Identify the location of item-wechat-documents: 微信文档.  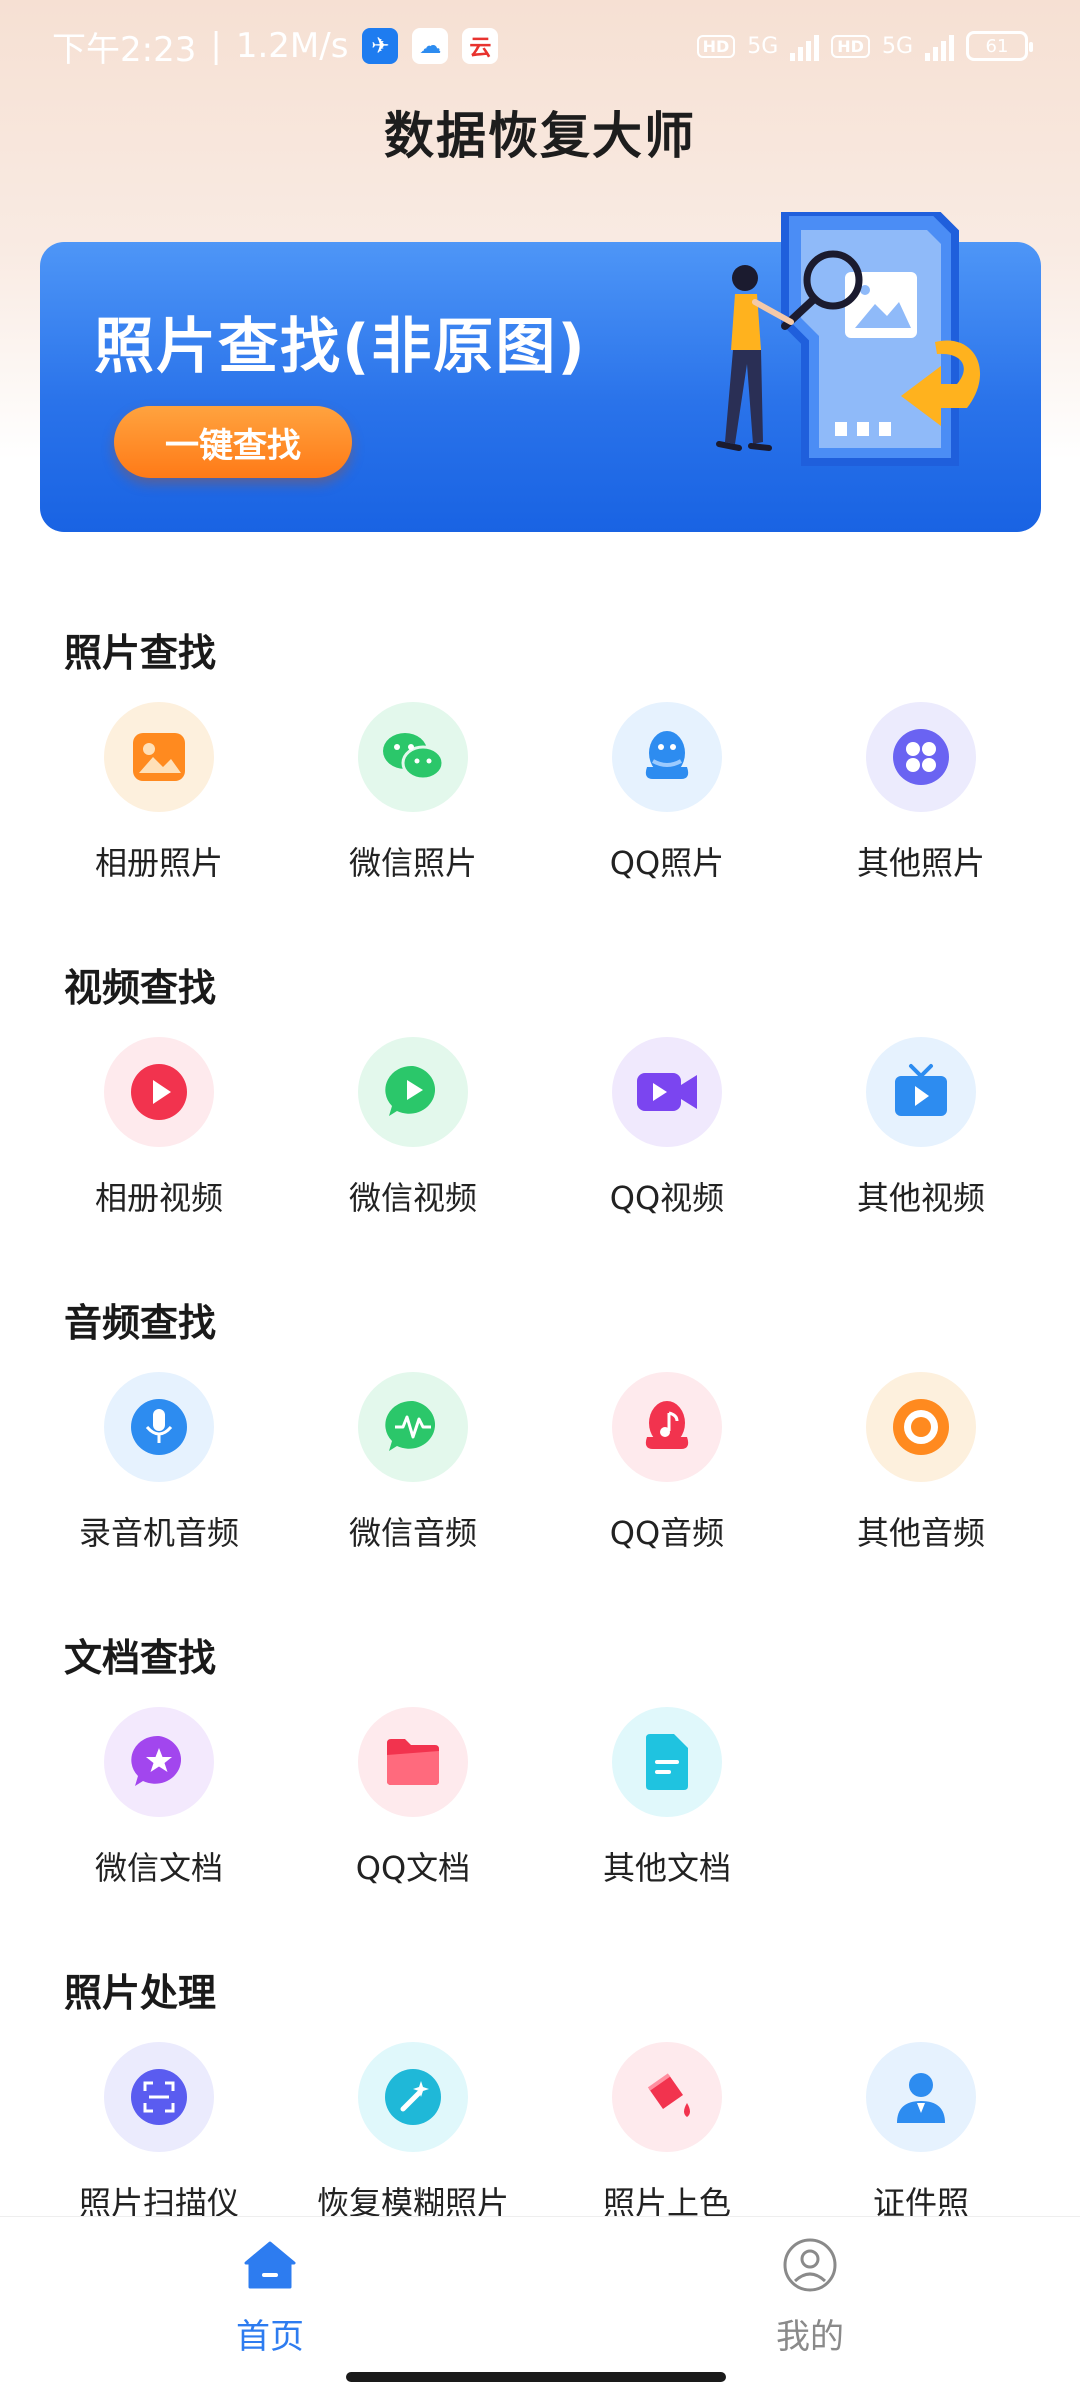
(159, 1807).